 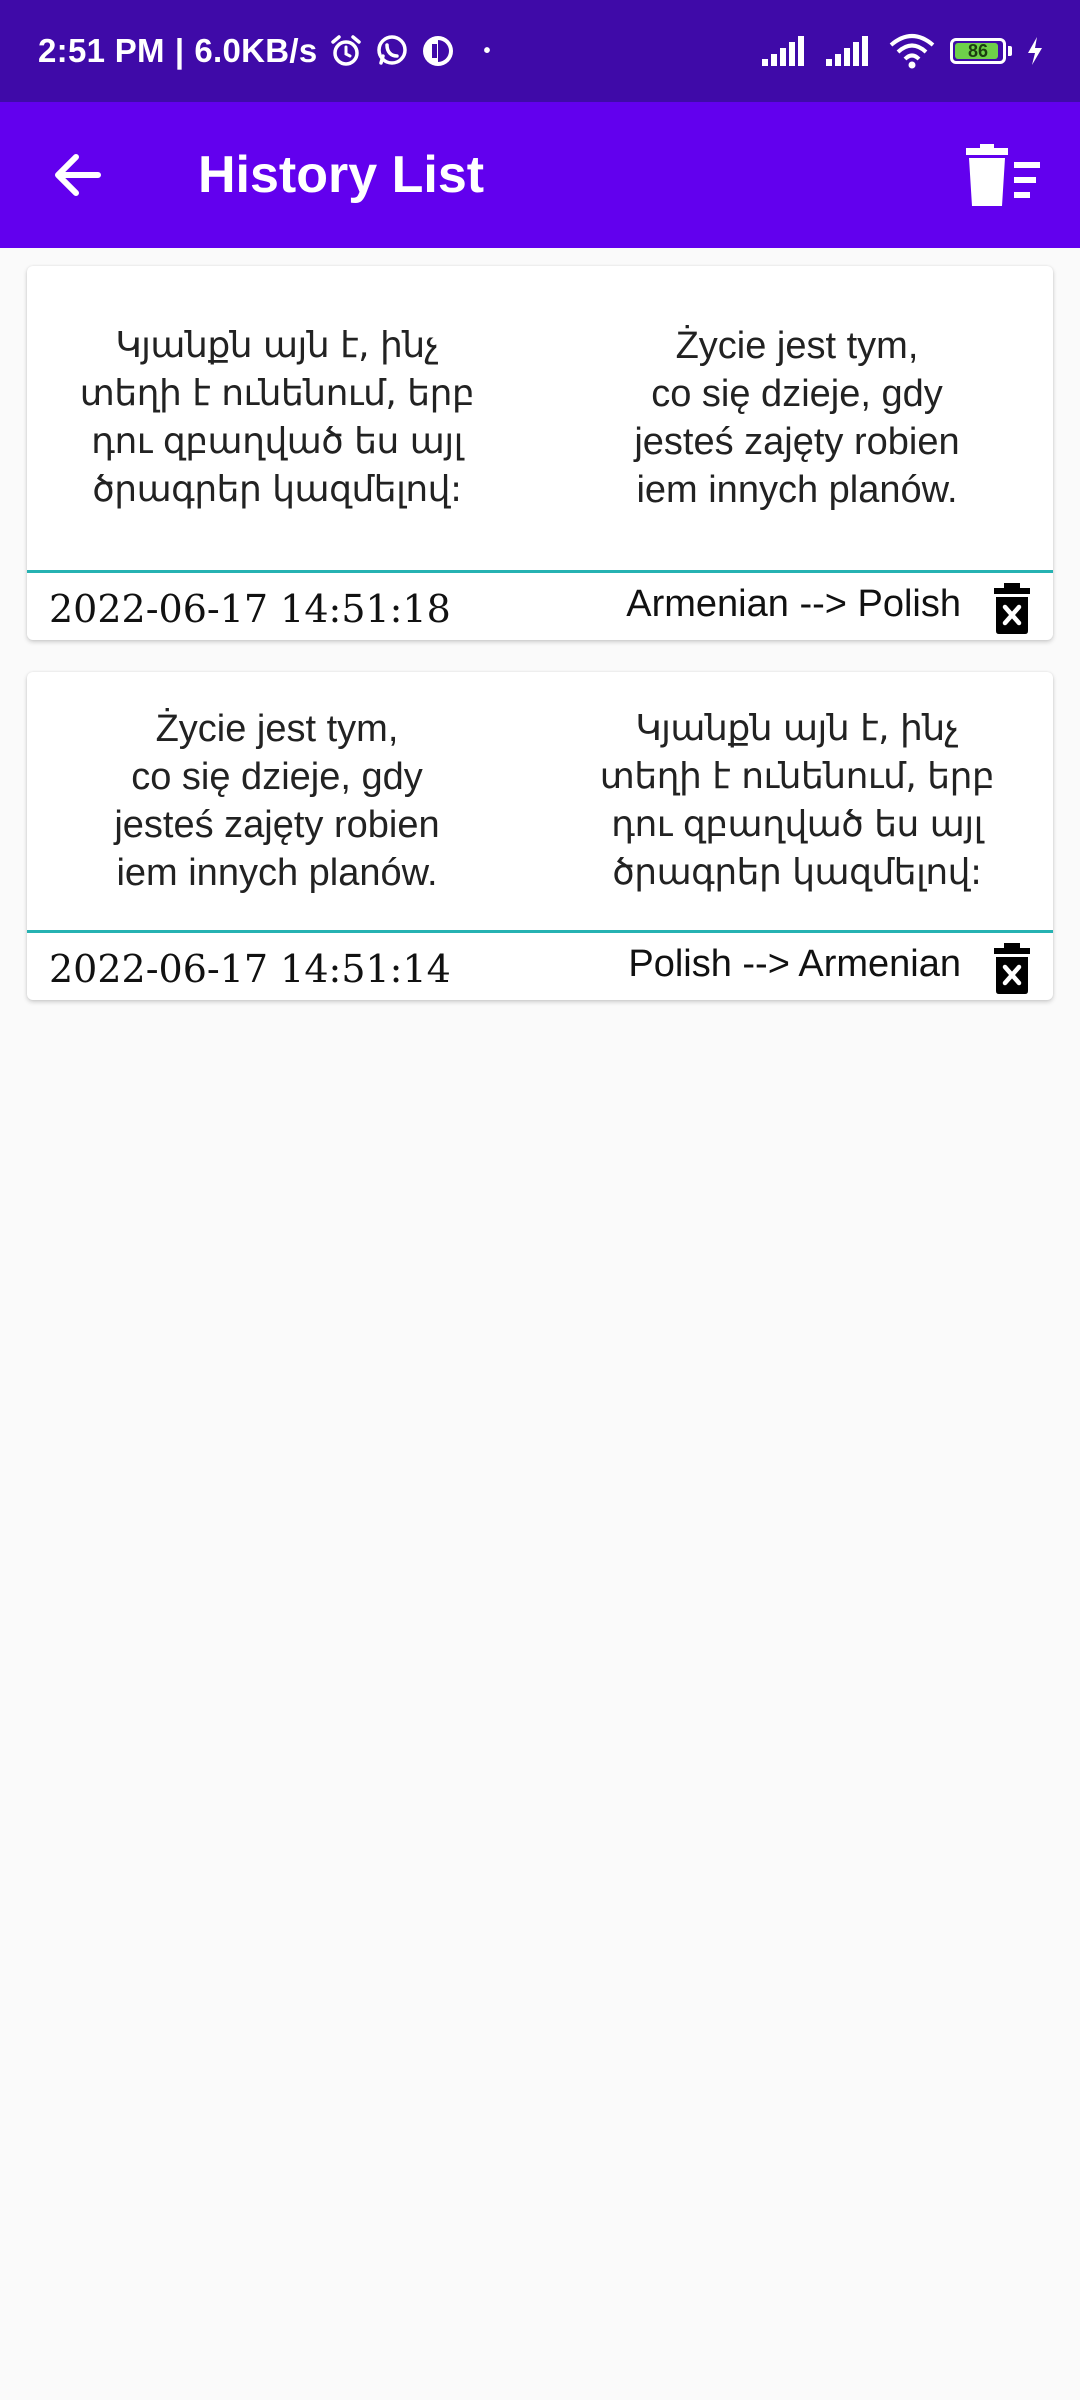 What do you see at coordinates (540, 606) in the screenshot?
I see `history-card-footer: 2022-06-17 14:51:18 Armenian --> Polish` at bounding box center [540, 606].